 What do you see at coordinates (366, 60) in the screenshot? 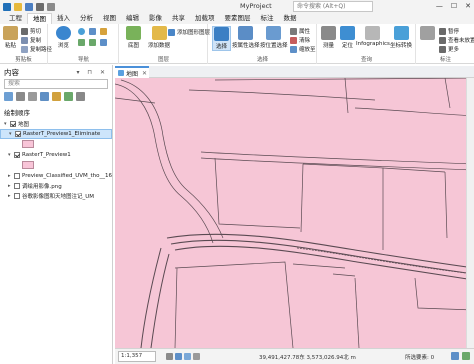
I see `inquiry-group-label: 查询` at bounding box center [366, 60].